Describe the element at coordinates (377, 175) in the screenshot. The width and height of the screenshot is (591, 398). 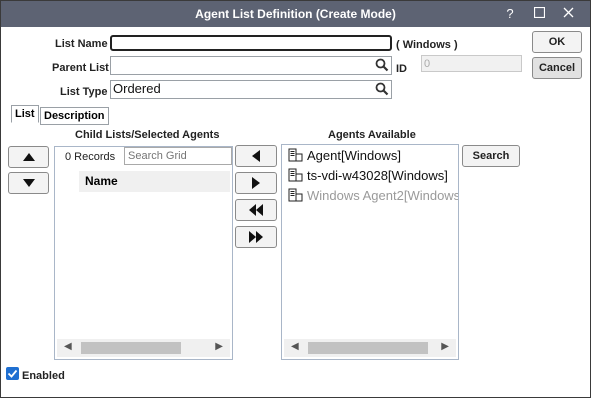
I see `agent-label: ts-vdi-w43028[Windows]` at that location.